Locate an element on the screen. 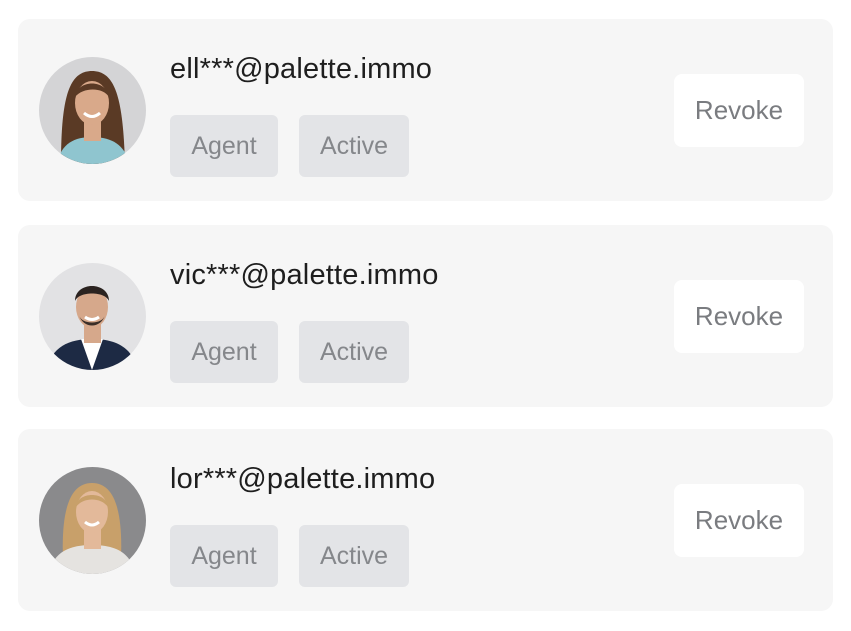 The height and width of the screenshot is (631, 851). member-email: ell***@palette.immo is located at coordinates (301, 69).